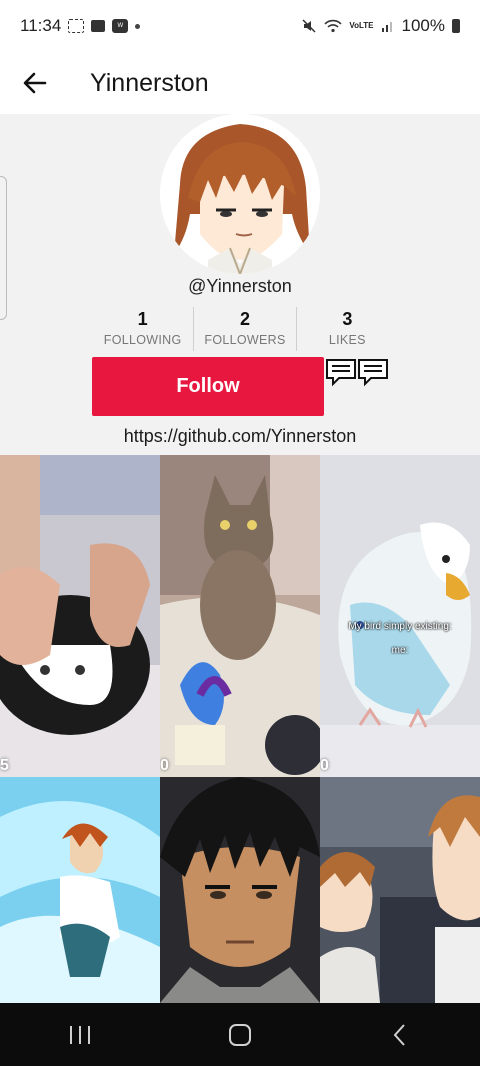 This screenshot has width=480, height=1066. I want to click on top-app-bar: Yinnerston, so click(240, 83).